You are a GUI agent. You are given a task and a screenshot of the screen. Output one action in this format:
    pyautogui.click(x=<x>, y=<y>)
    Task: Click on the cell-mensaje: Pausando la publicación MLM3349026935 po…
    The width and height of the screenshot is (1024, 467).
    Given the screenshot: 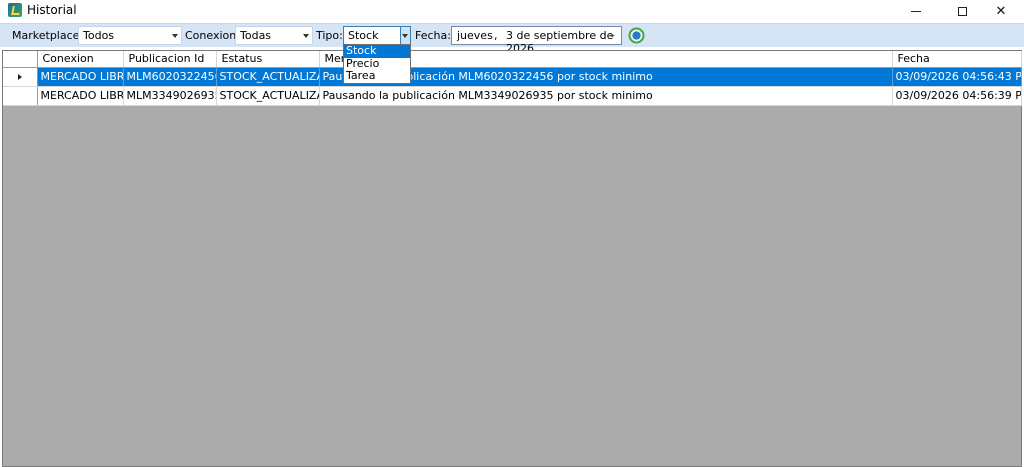 What is the action you would take?
    pyautogui.click(x=606, y=96)
    